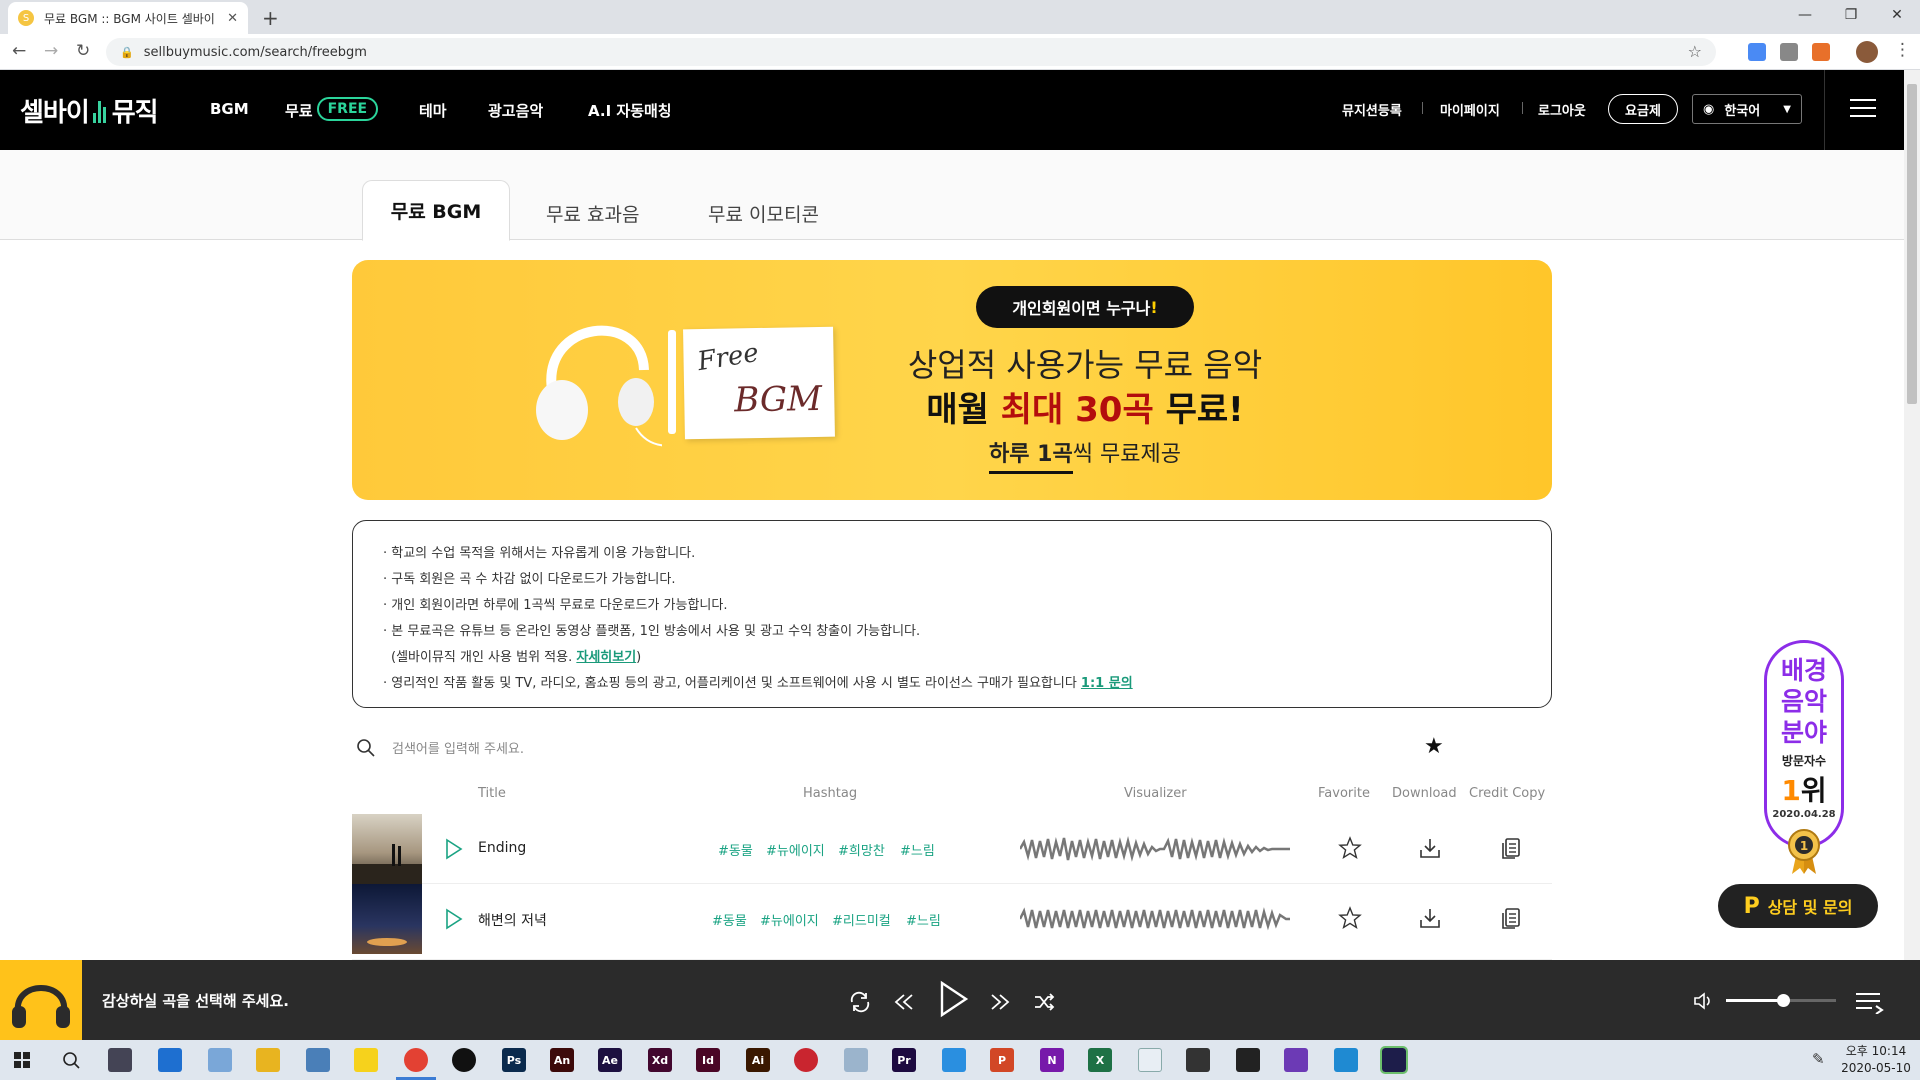 This screenshot has width=1920, height=1080. I want to click on taskbar-app-icon: P, so click(1002, 1060).